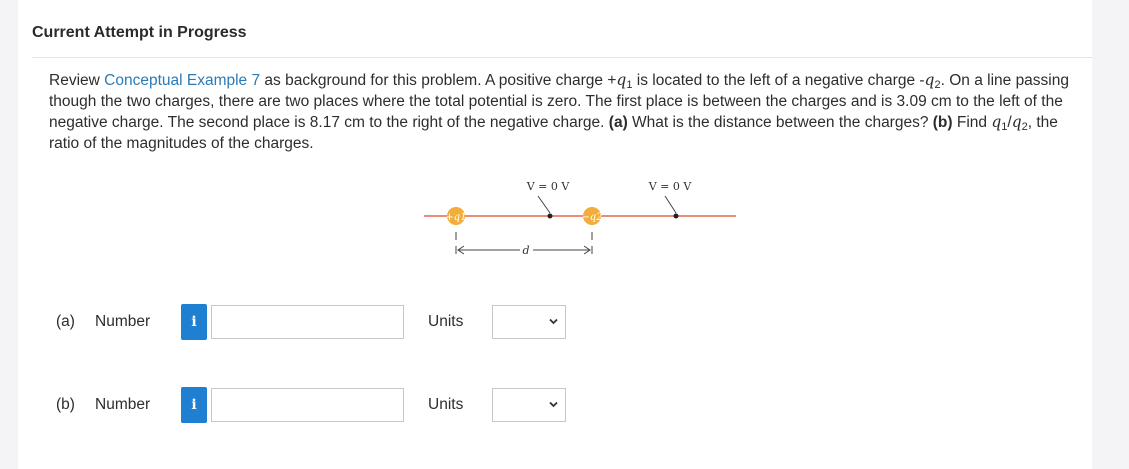 The height and width of the screenshot is (469, 1129). What do you see at coordinates (577, 221) in the screenshot?
I see `charge-diagram: V = 0 V V = 0 V +q1 −q2 d` at bounding box center [577, 221].